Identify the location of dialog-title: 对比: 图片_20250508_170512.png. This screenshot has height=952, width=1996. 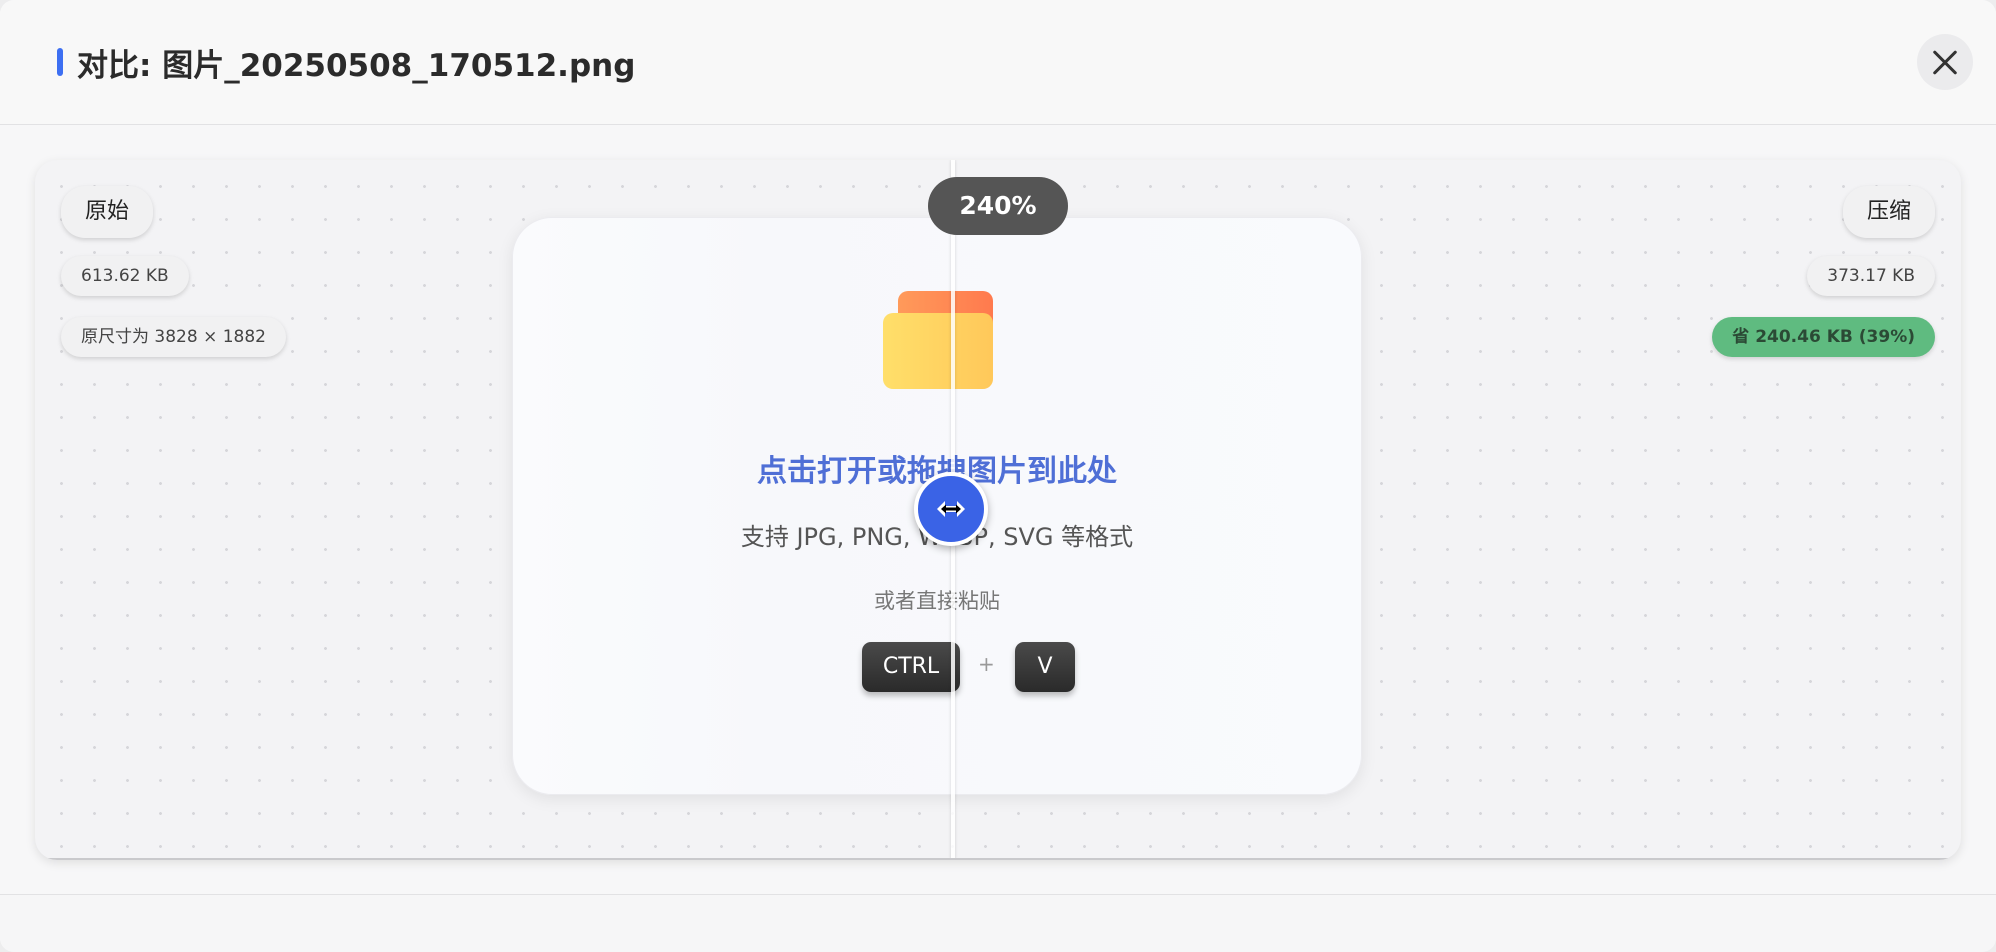
(356, 66).